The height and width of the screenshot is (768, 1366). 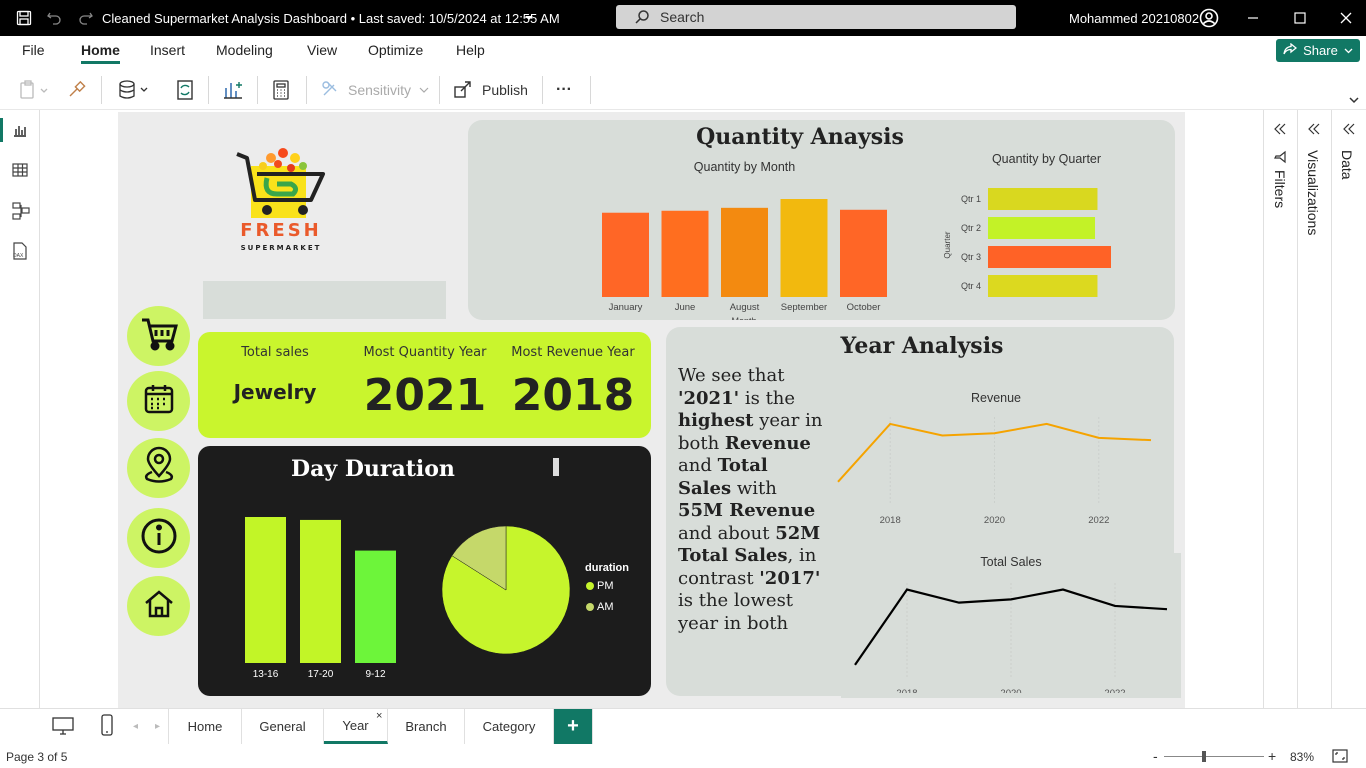 What do you see at coordinates (63, 728) in the screenshot?
I see `desktop-layout-icon` at bounding box center [63, 728].